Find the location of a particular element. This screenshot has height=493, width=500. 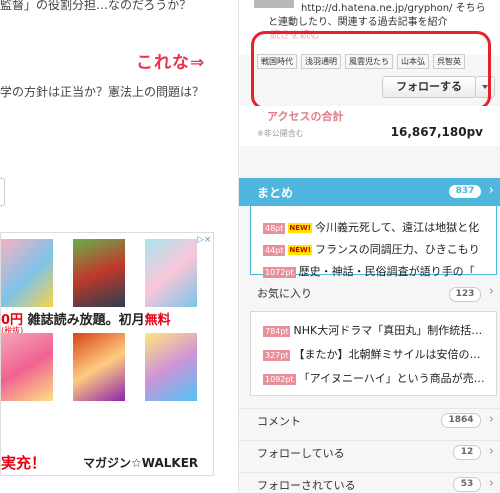

annotation-highlight-box is located at coordinates (371, 70).